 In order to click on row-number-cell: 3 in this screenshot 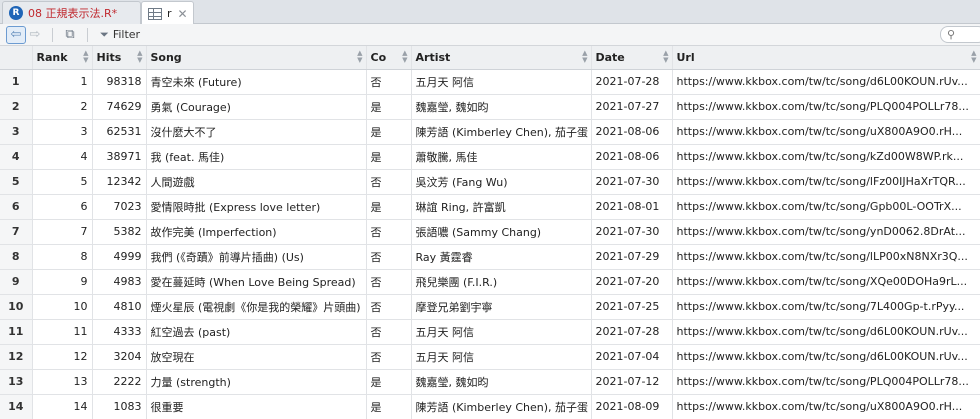, I will do `click(16, 132)`.